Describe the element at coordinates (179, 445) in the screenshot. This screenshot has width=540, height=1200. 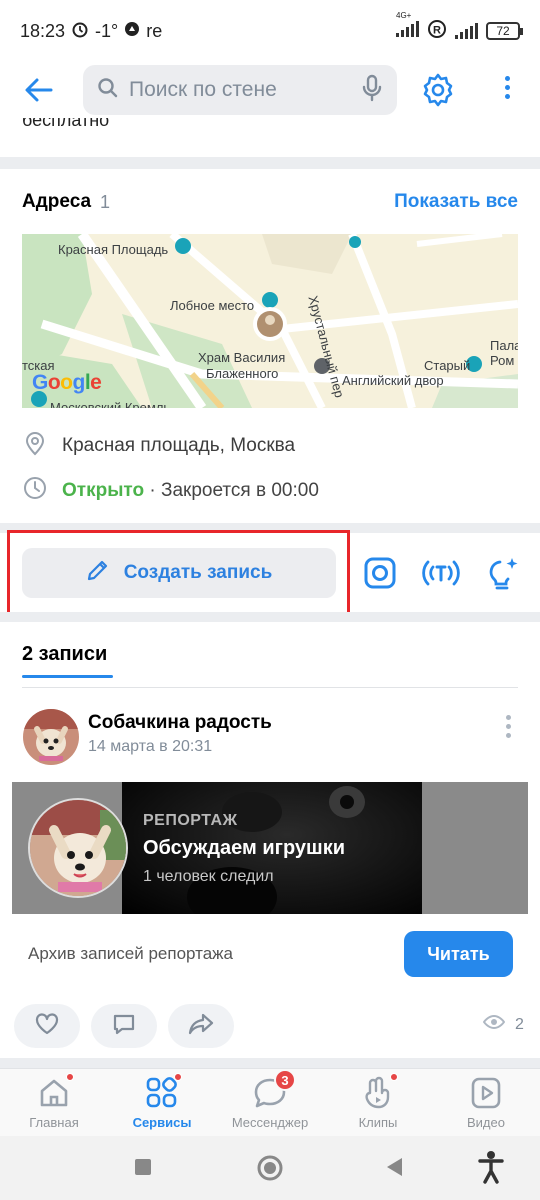
I see `address-text: Красная площадь, Москва` at that location.